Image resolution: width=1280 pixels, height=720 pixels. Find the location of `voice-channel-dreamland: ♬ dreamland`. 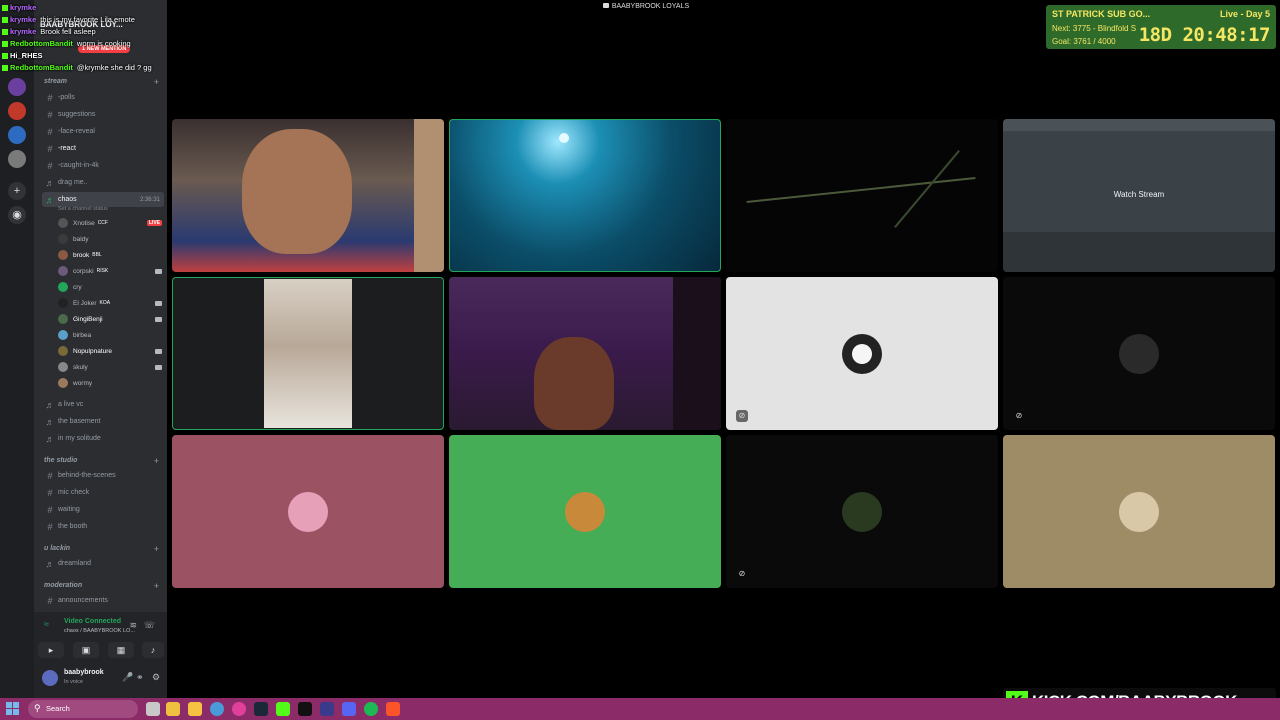

voice-channel-dreamland: ♬ dreamland is located at coordinates (103, 563).